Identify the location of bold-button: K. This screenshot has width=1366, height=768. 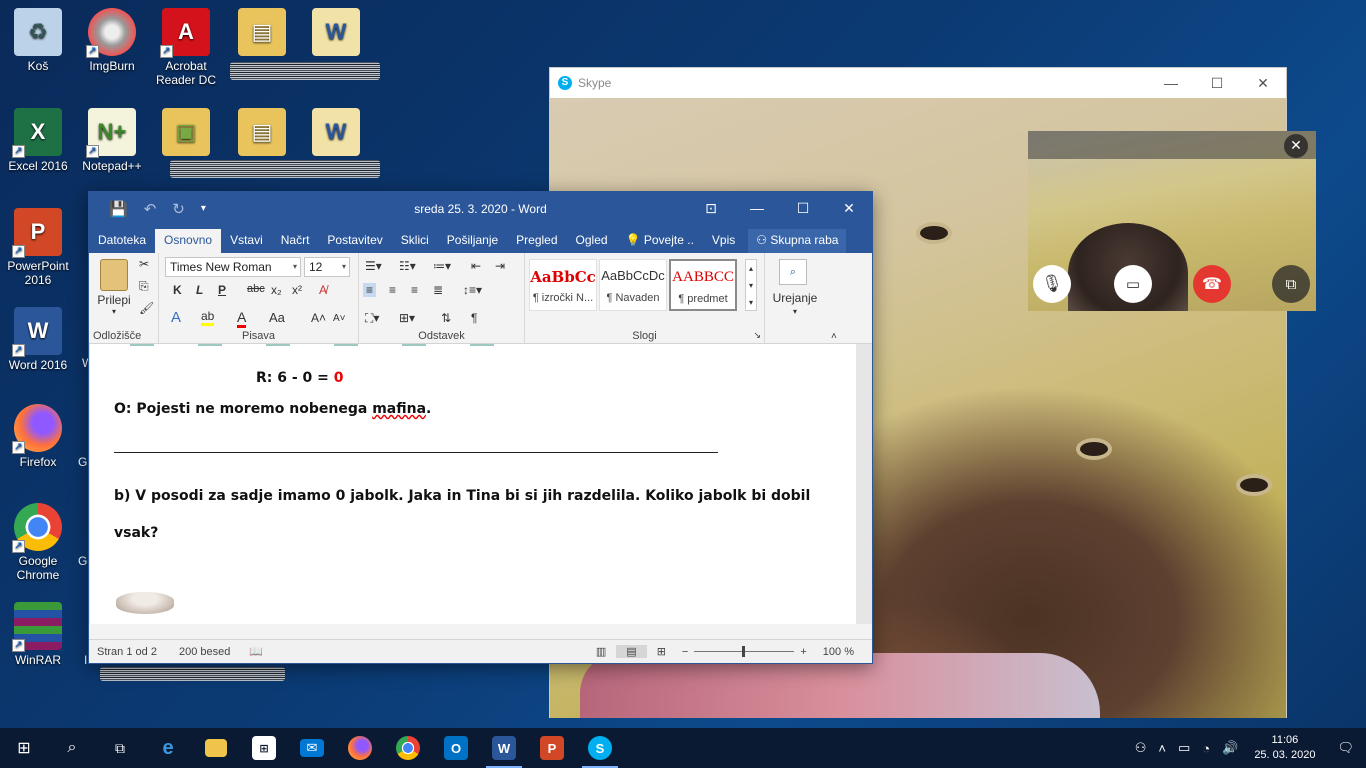
(177, 290).